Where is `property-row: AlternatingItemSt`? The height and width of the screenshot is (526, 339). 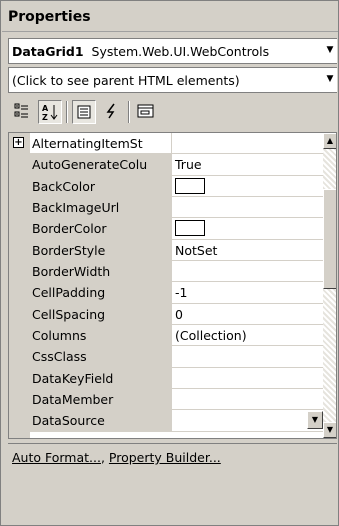
property-row: AlternatingItemSt is located at coordinates (176, 144).